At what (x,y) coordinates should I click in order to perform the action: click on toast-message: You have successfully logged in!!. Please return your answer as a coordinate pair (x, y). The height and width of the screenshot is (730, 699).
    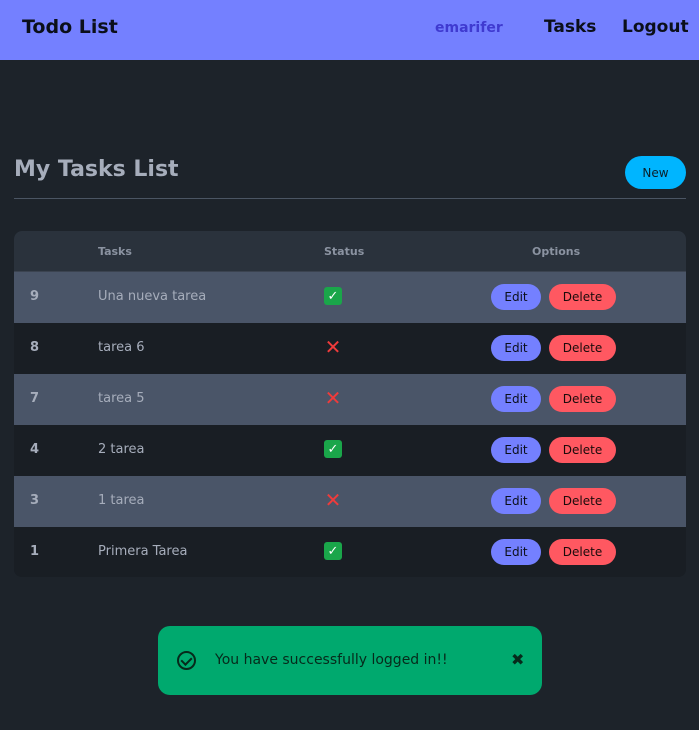
    Looking at the image, I should click on (331, 660).